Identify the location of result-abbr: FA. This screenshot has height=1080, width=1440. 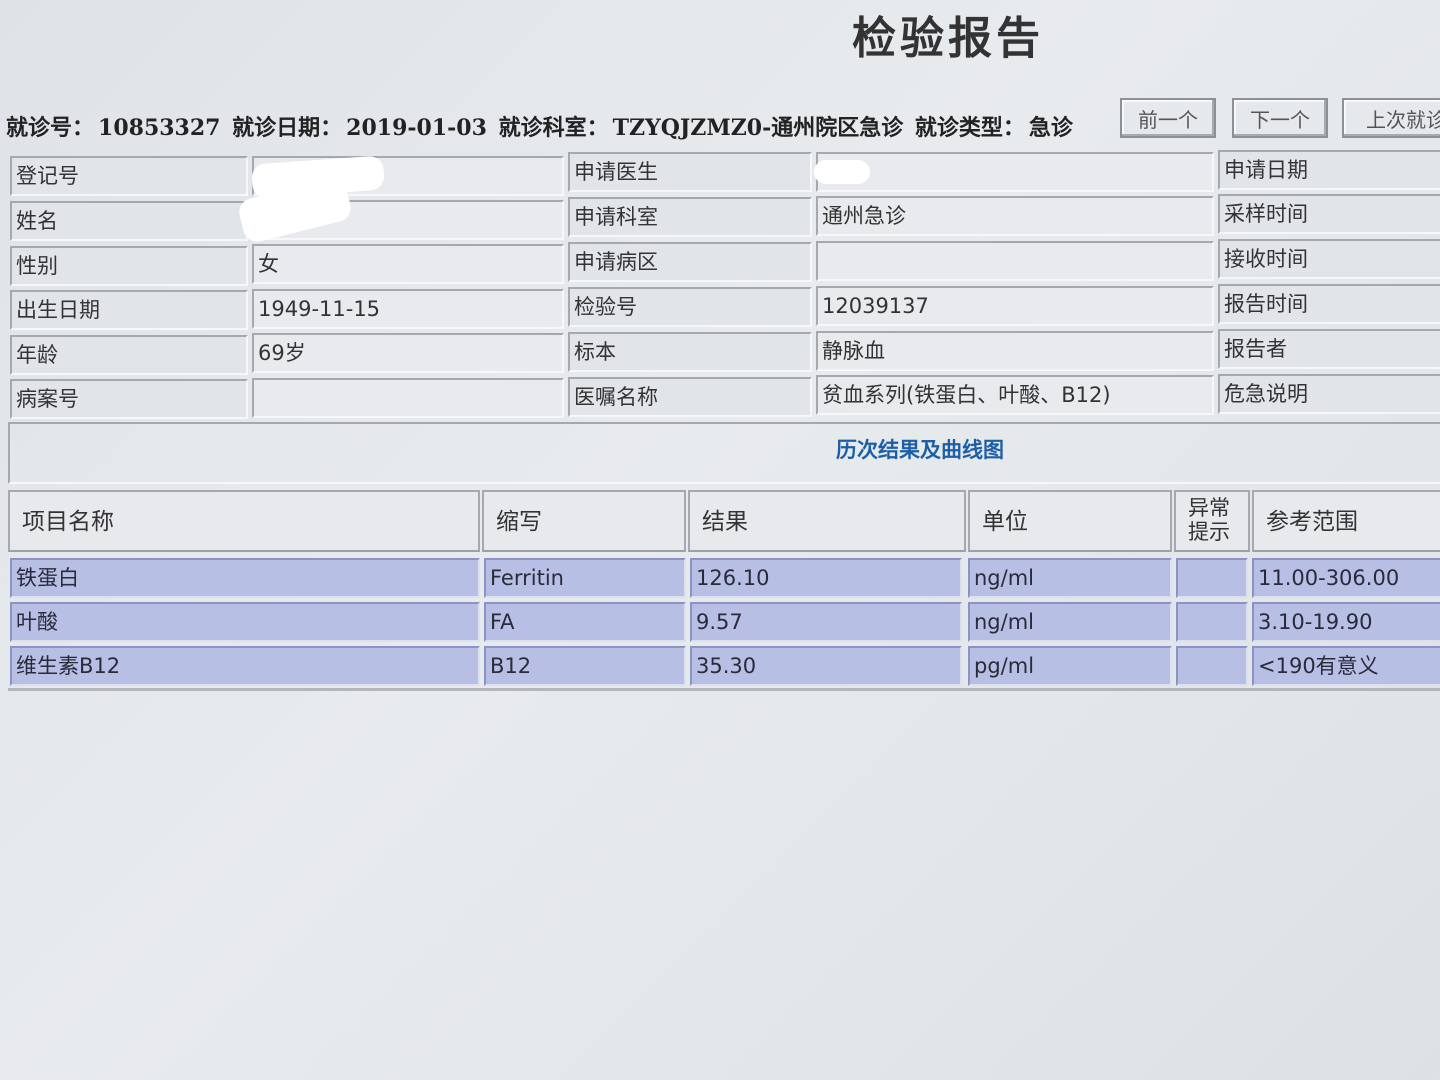
(585, 622).